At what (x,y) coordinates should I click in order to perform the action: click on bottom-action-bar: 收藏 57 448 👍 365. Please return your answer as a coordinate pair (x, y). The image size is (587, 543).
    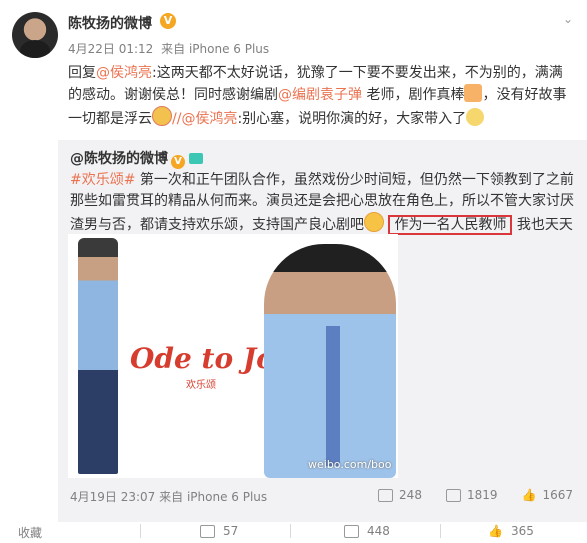
    Looking at the image, I should click on (293, 532).